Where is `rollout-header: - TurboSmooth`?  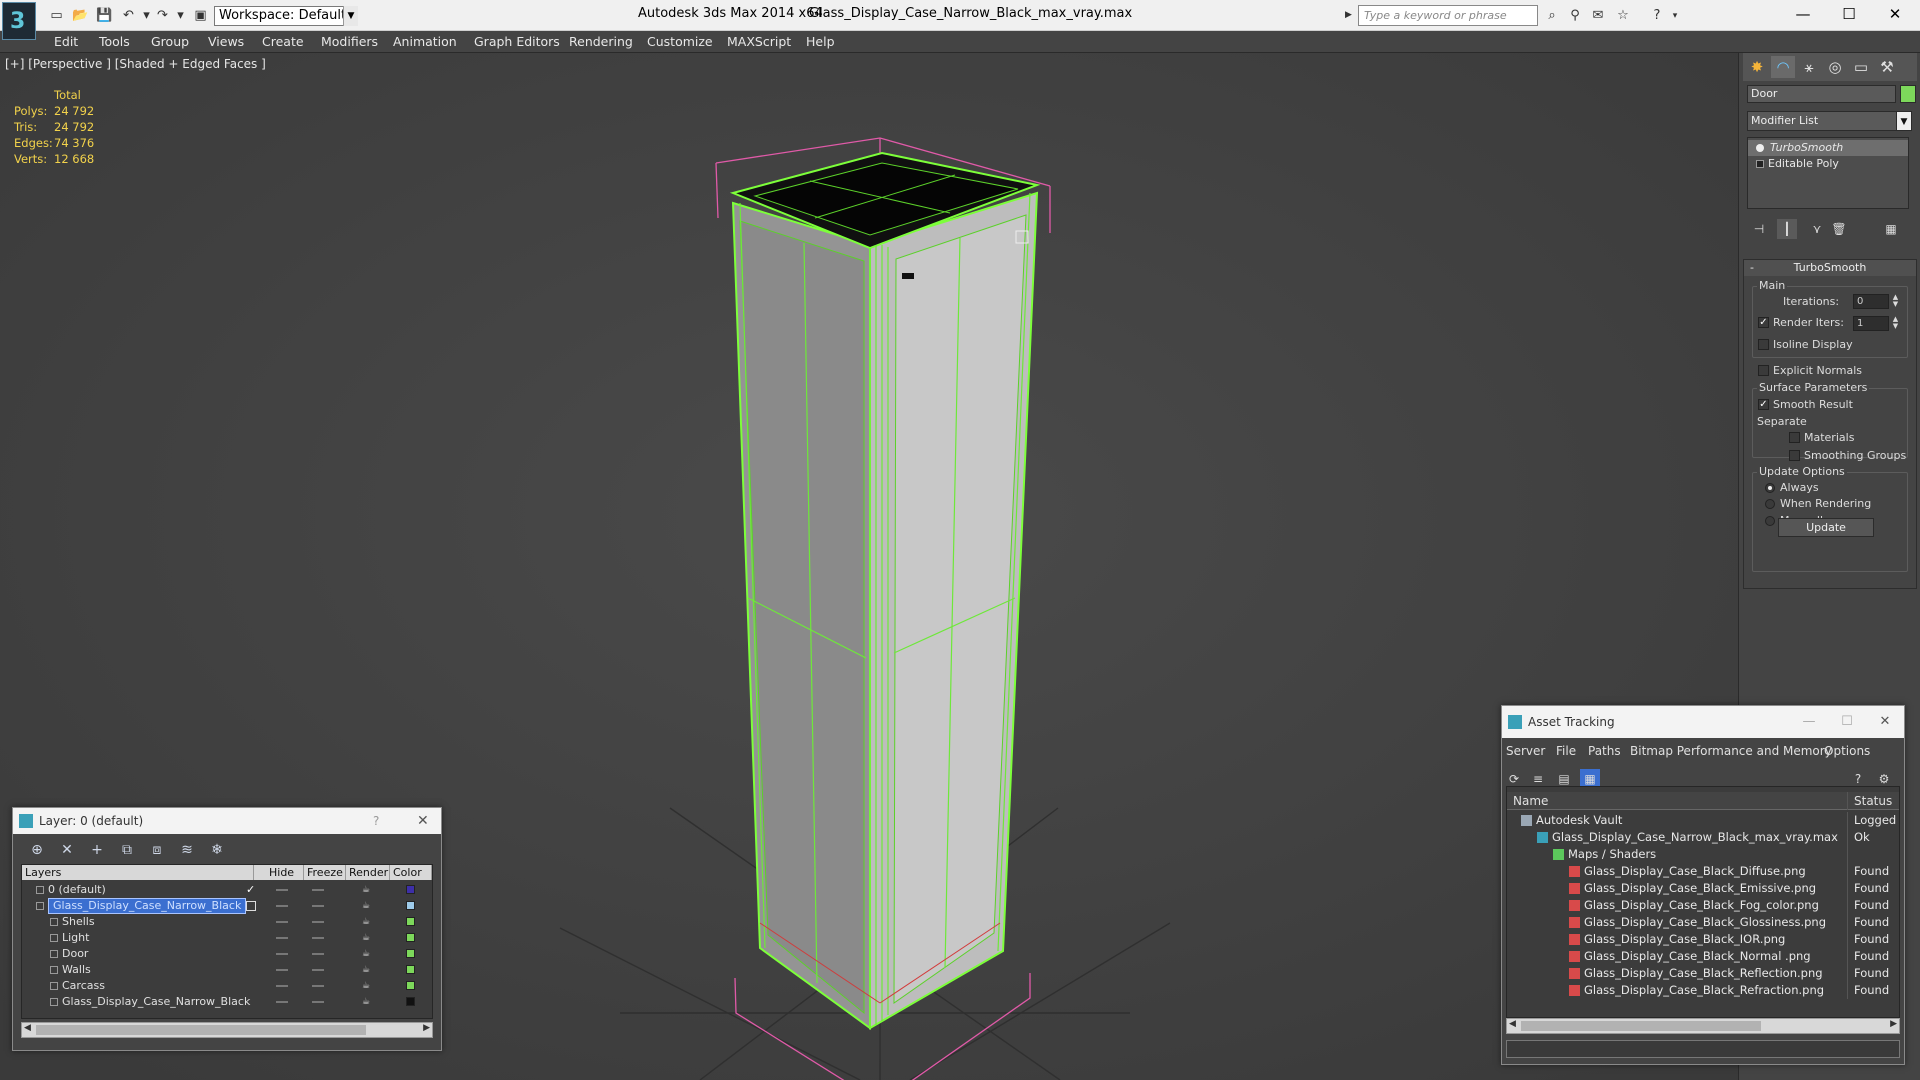
rollout-header: - TurboSmooth is located at coordinates (1830, 268).